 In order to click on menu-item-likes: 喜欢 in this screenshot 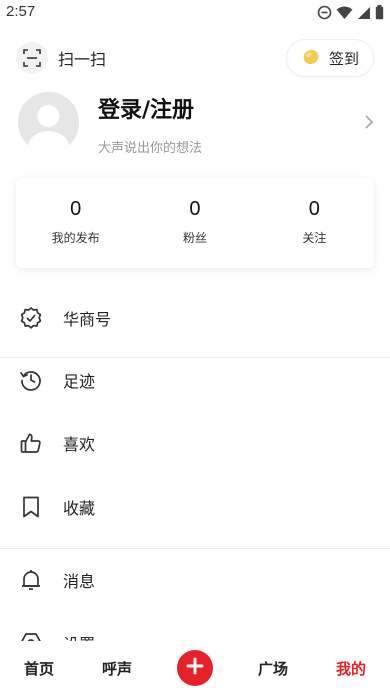, I will do `click(195, 443)`.